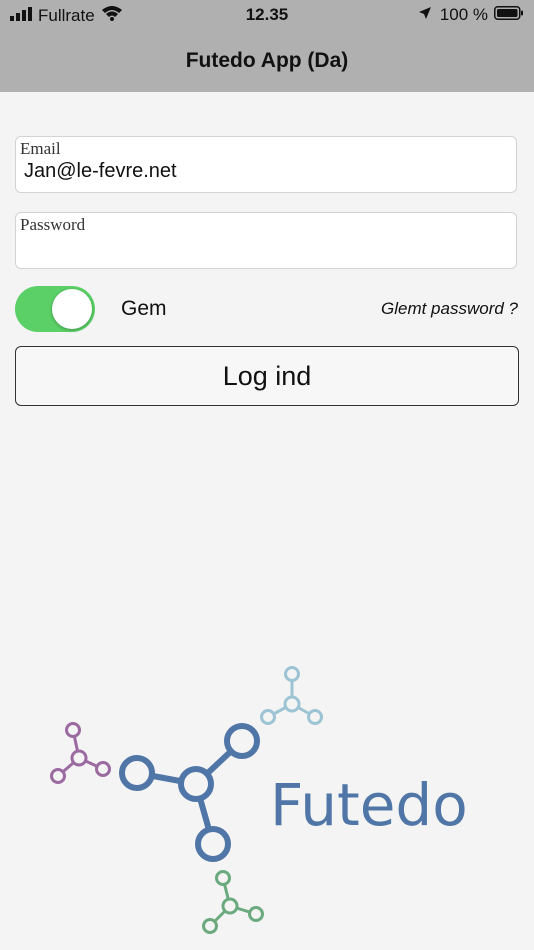 Image resolution: width=534 pixels, height=950 pixels. Describe the element at coordinates (509, 15) in the screenshot. I see `battery-icon` at that location.